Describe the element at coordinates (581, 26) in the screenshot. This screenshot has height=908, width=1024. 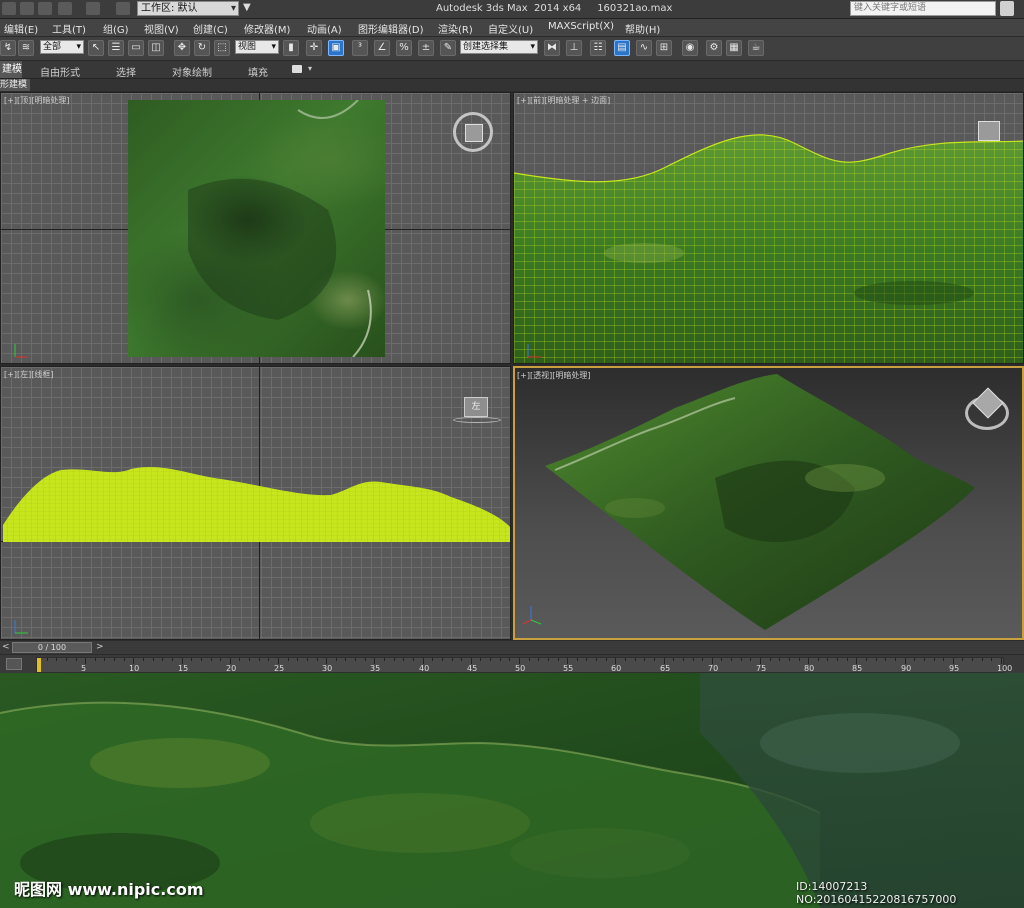
I see `menu-maxscript: MAXScript(X)` at that location.